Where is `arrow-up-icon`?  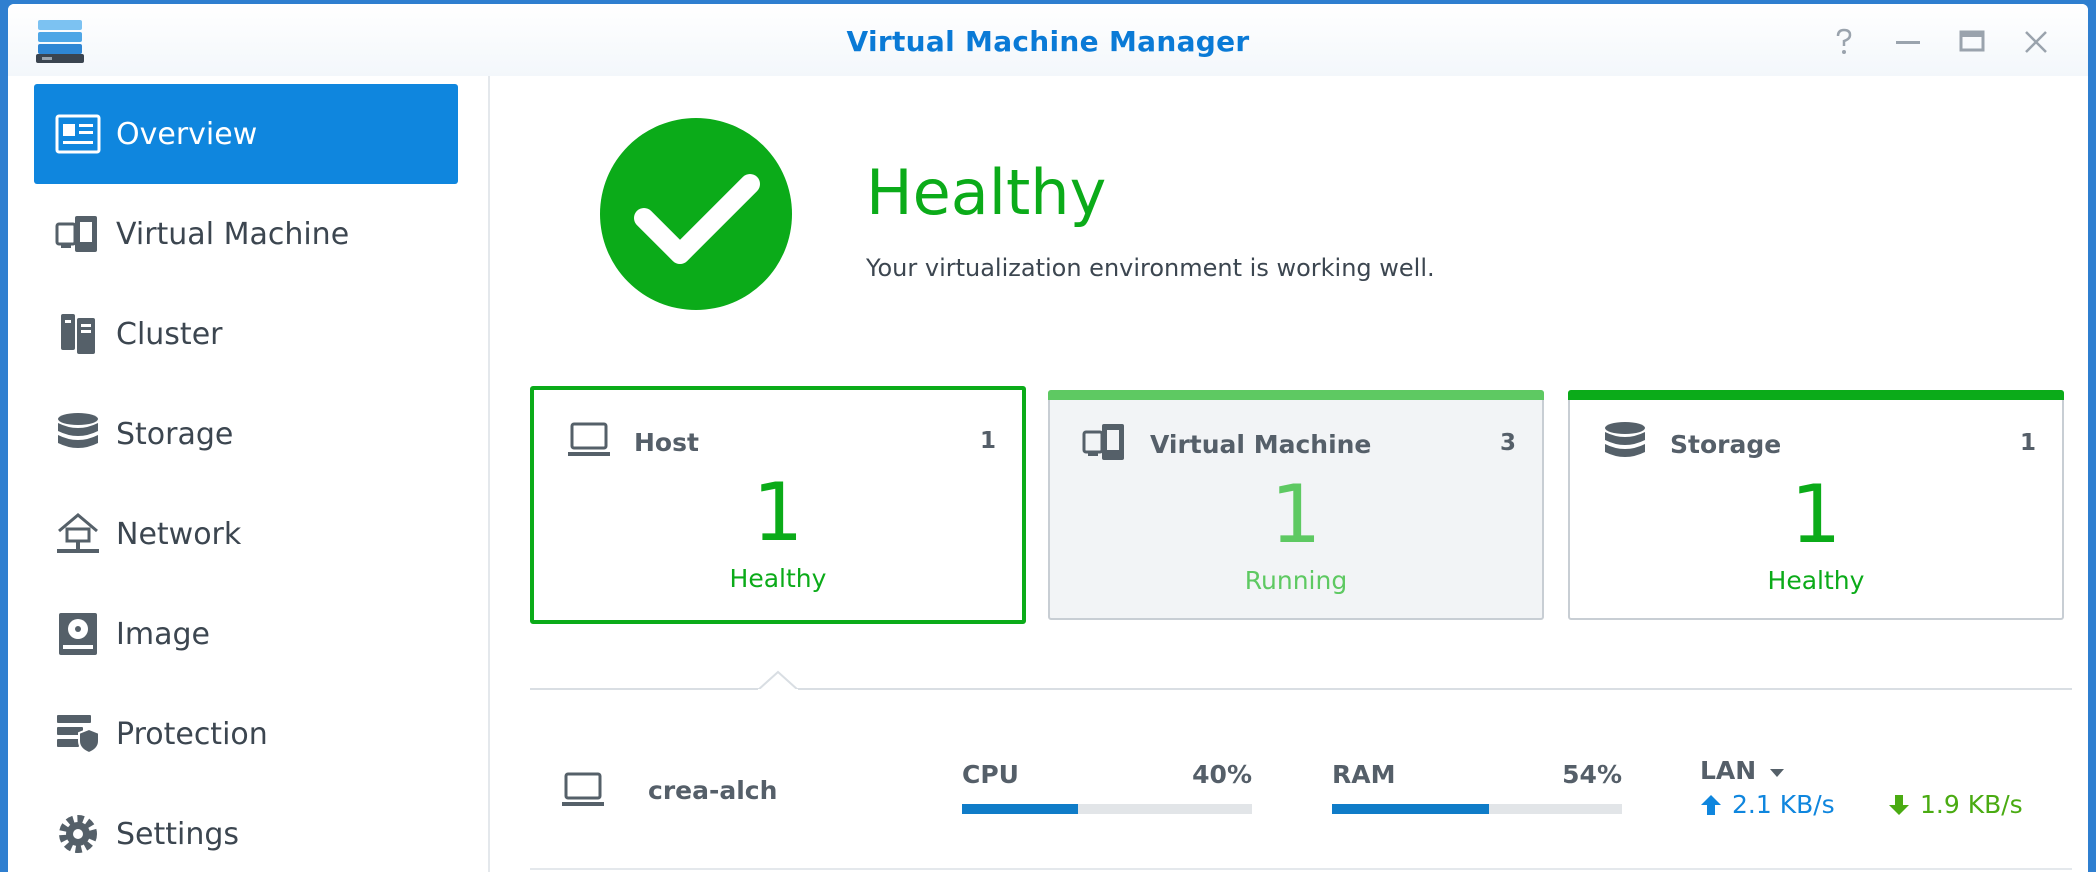 arrow-up-icon is located at coordinates (1711, 804).